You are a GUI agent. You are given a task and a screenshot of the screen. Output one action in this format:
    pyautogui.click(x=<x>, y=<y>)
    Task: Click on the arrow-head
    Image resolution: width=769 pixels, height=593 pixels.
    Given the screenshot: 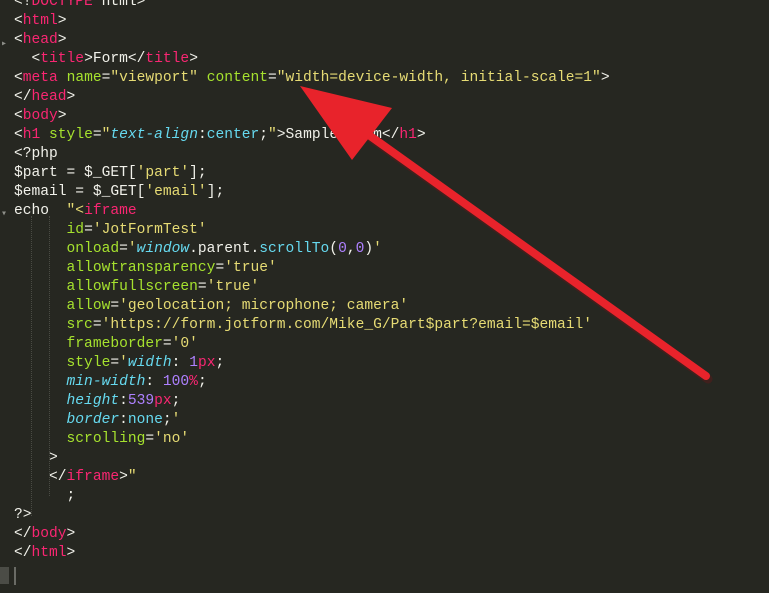 What is the action you would take?
    pyautogui.click(x=346, y=123)
    